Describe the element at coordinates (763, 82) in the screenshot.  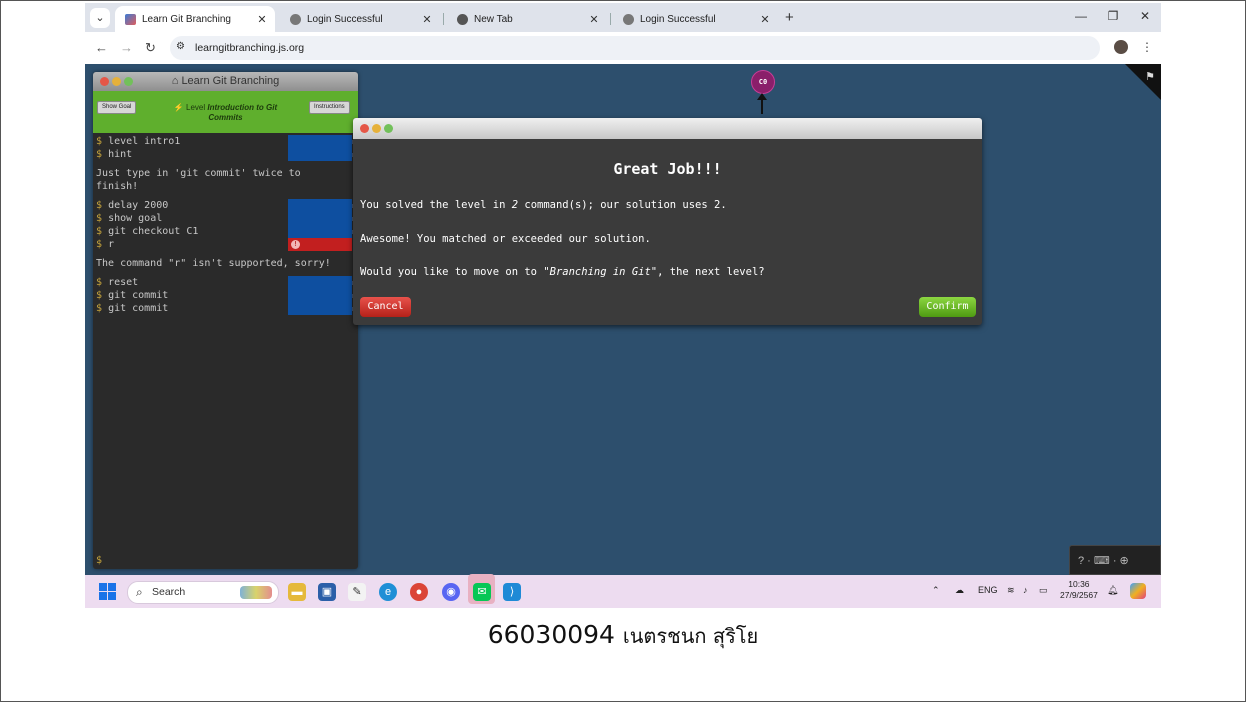
I see `commit-node-c0: C0` at that location.